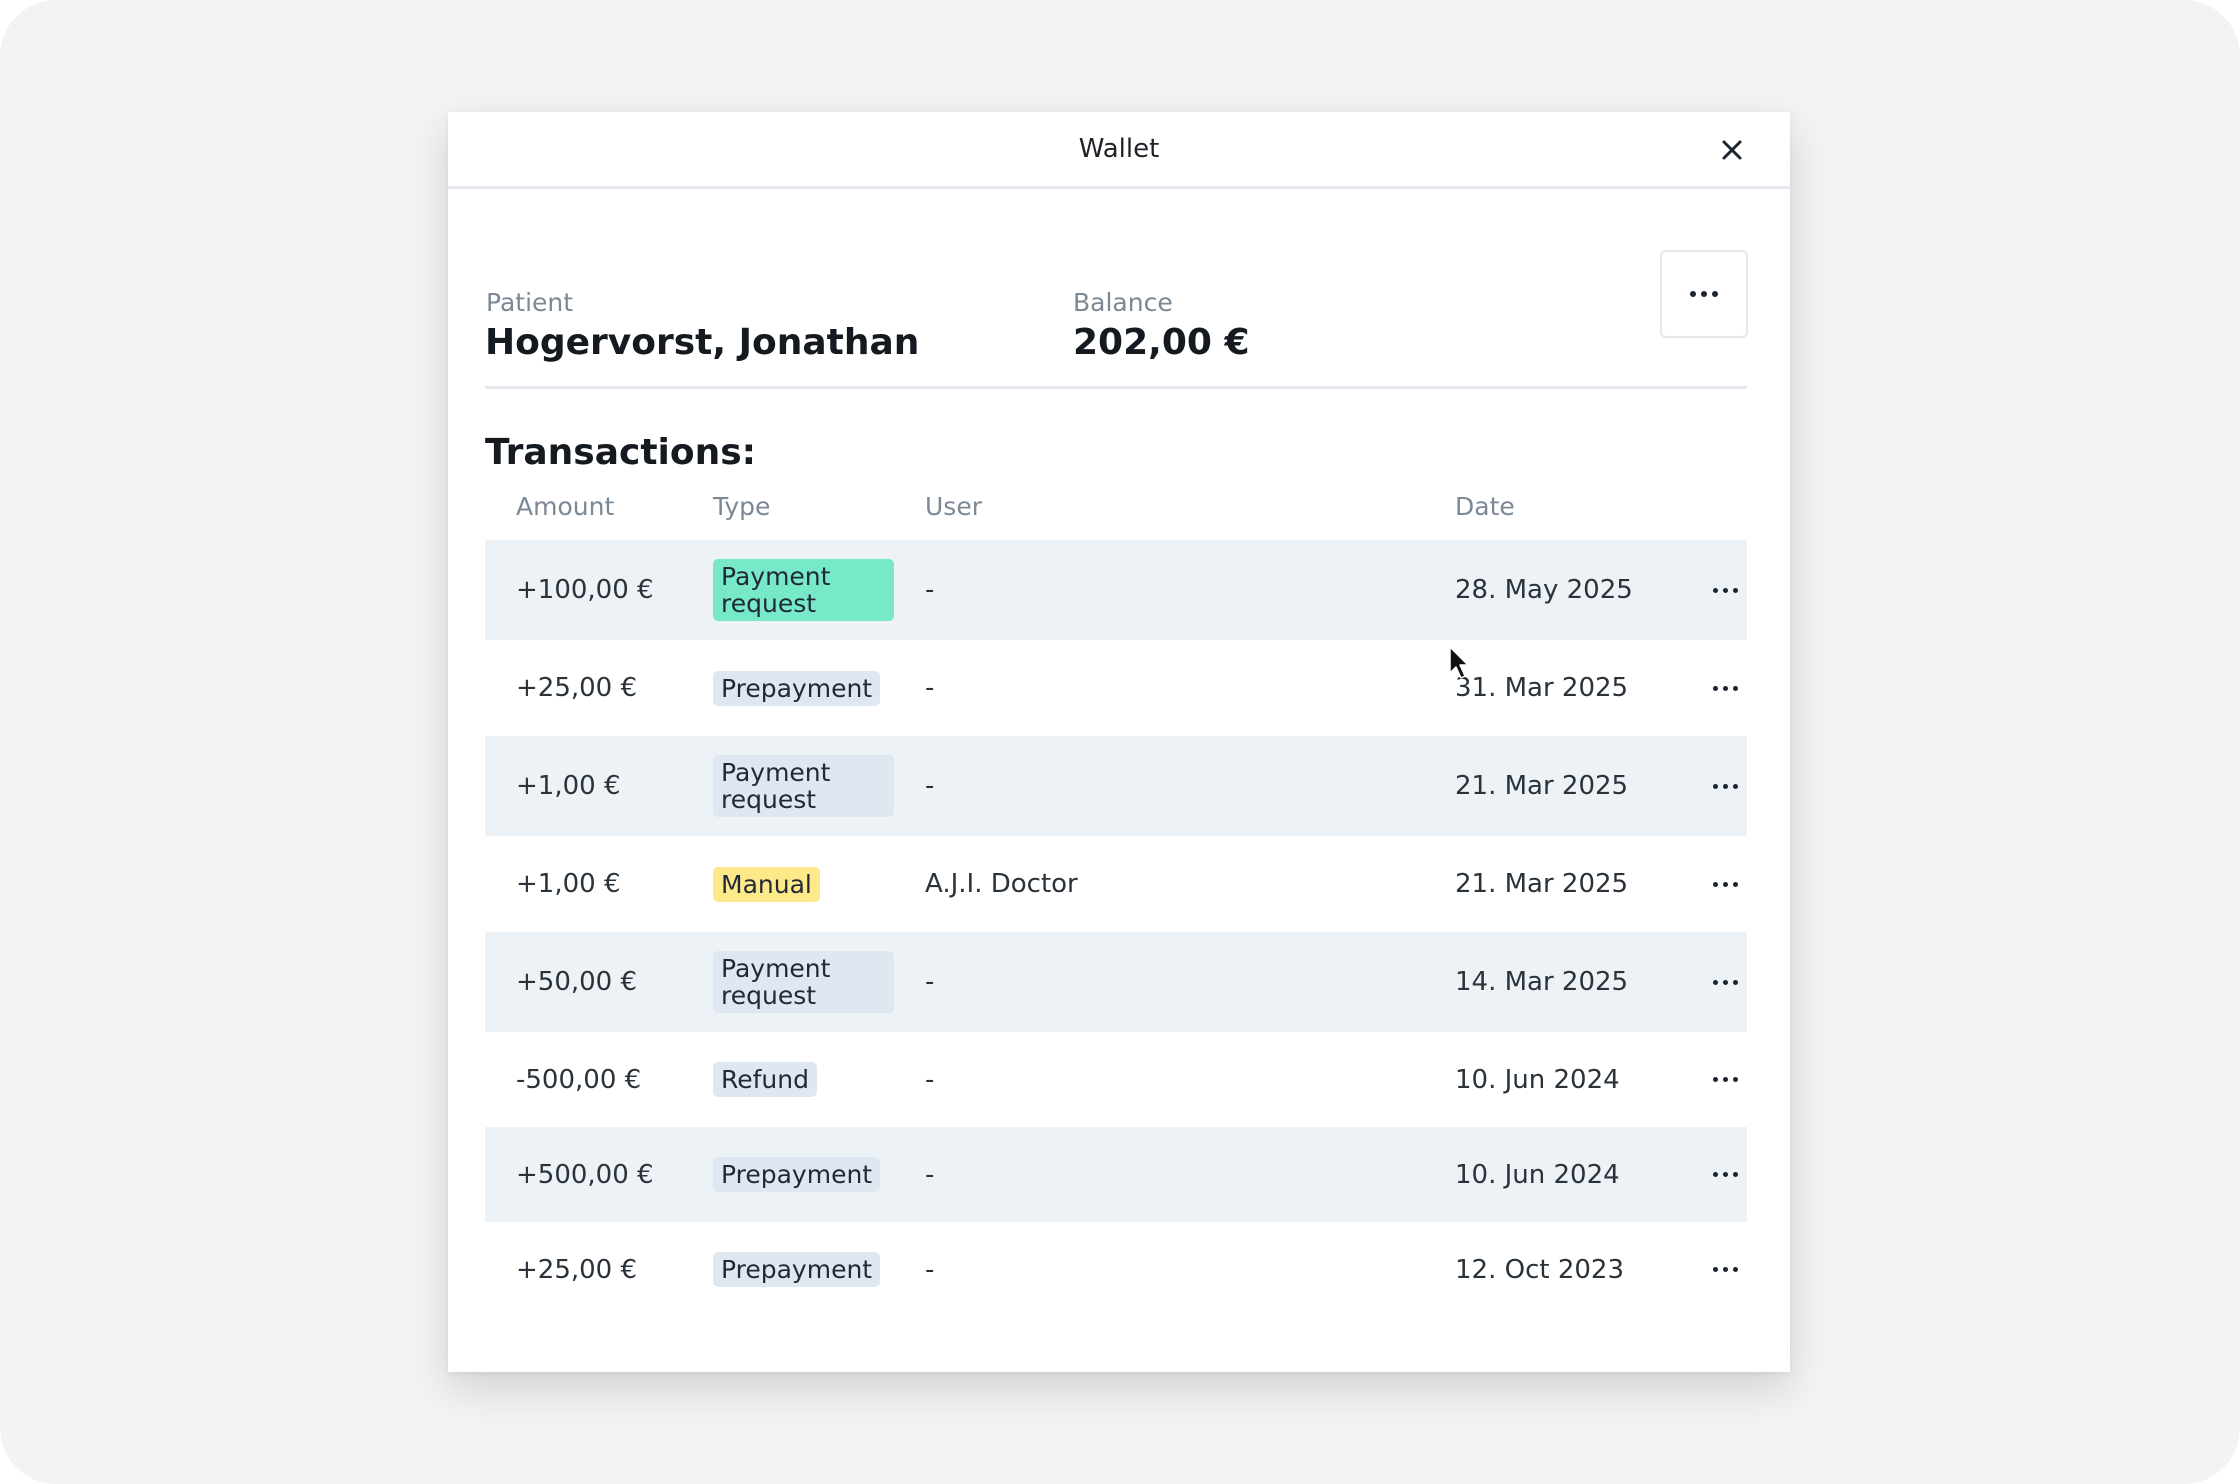  What do you see at coordinates (1116, 1079) in the screenshot?
I see `table-row: -500,00 € Refund - 10. Jun 2024` at bounding box center [1116, 1079].